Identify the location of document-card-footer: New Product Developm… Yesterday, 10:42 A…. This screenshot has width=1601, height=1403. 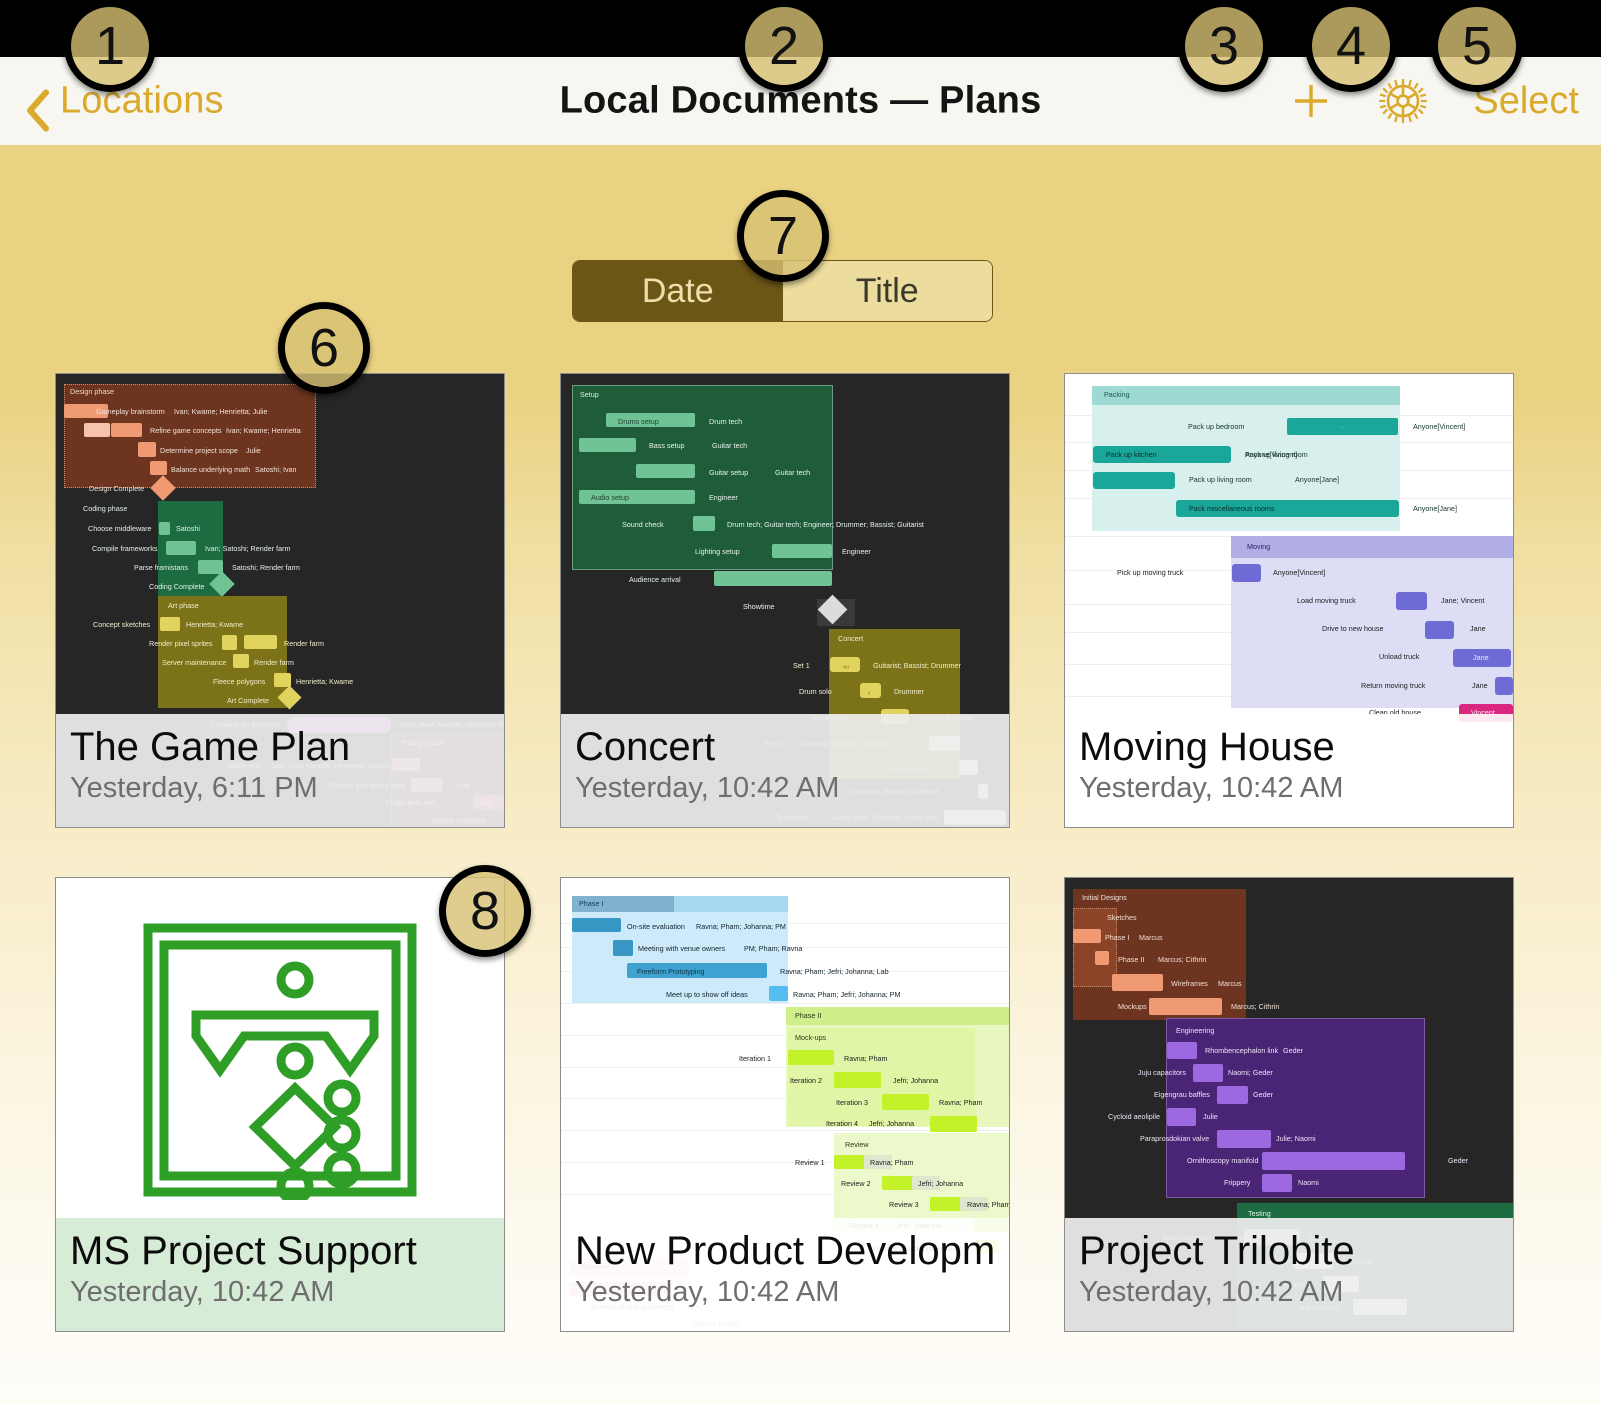
(785, 1274).